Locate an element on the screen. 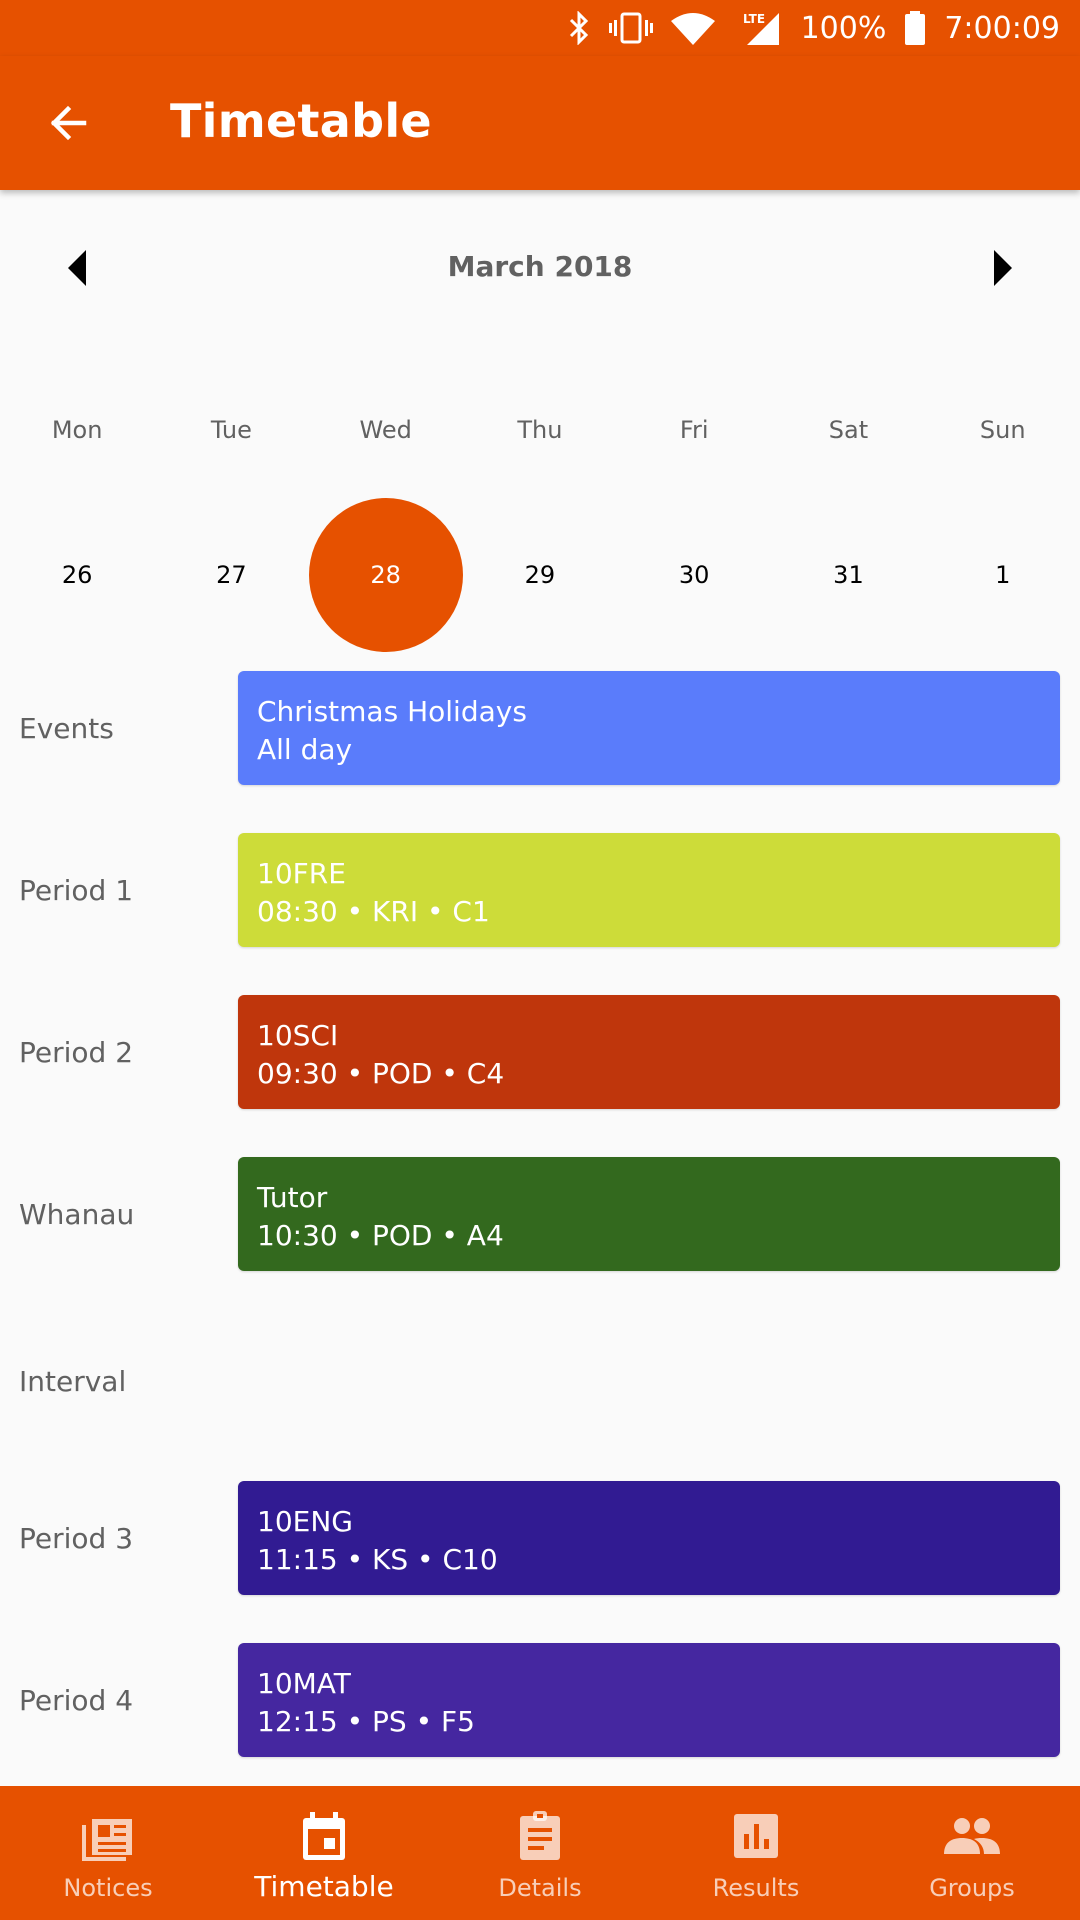 The height and width of the screenshot is (1920, 1080). weekday-label: Sat is located at coordinates (848, 430).